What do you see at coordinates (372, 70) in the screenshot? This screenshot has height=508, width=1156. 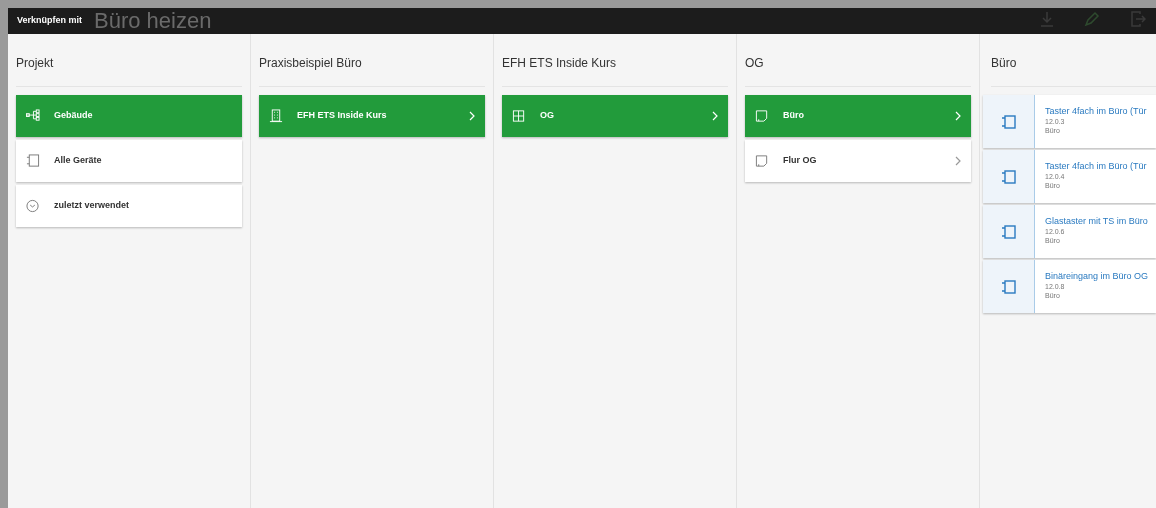 I see `column-title: Praxisbeispiel Büro` at bounding box center [372, 70].